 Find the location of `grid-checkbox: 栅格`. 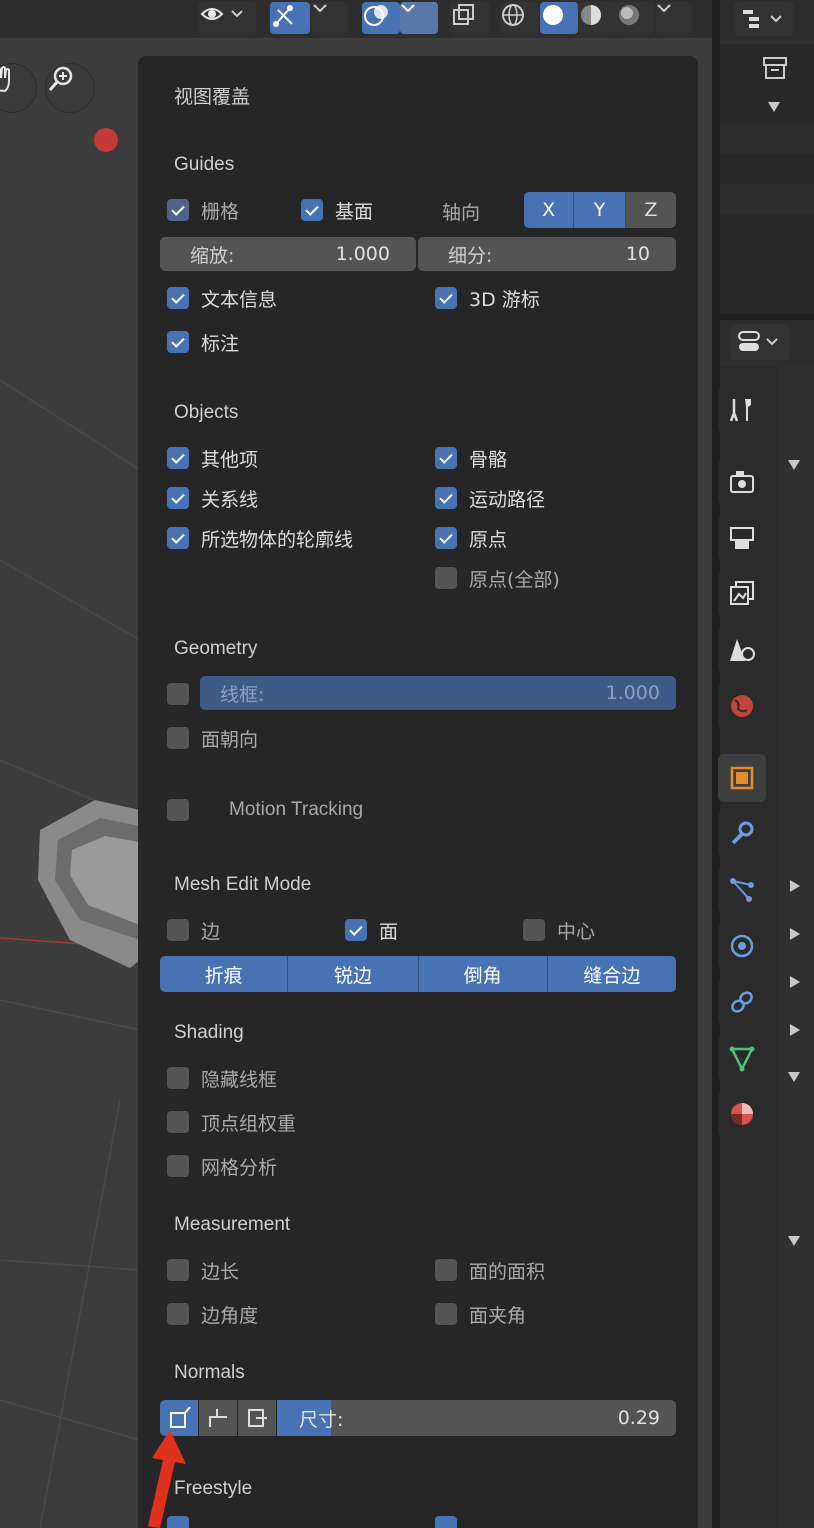

grid-checkbox: 栅格 is located at coordinates (203, 210).